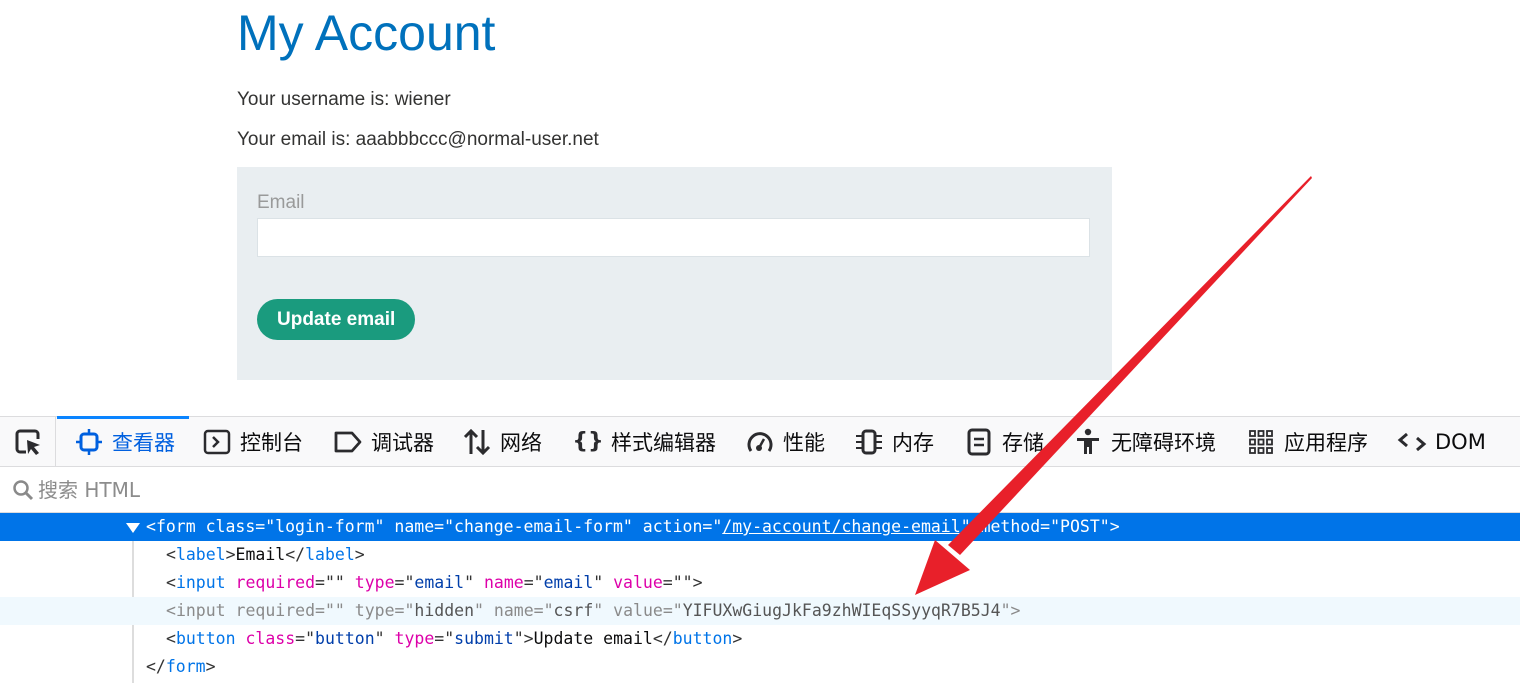 Image resolution: width=1520 pixels, height=683 pixels. I want to click on tab-performance: 性能, so click(785, 441).